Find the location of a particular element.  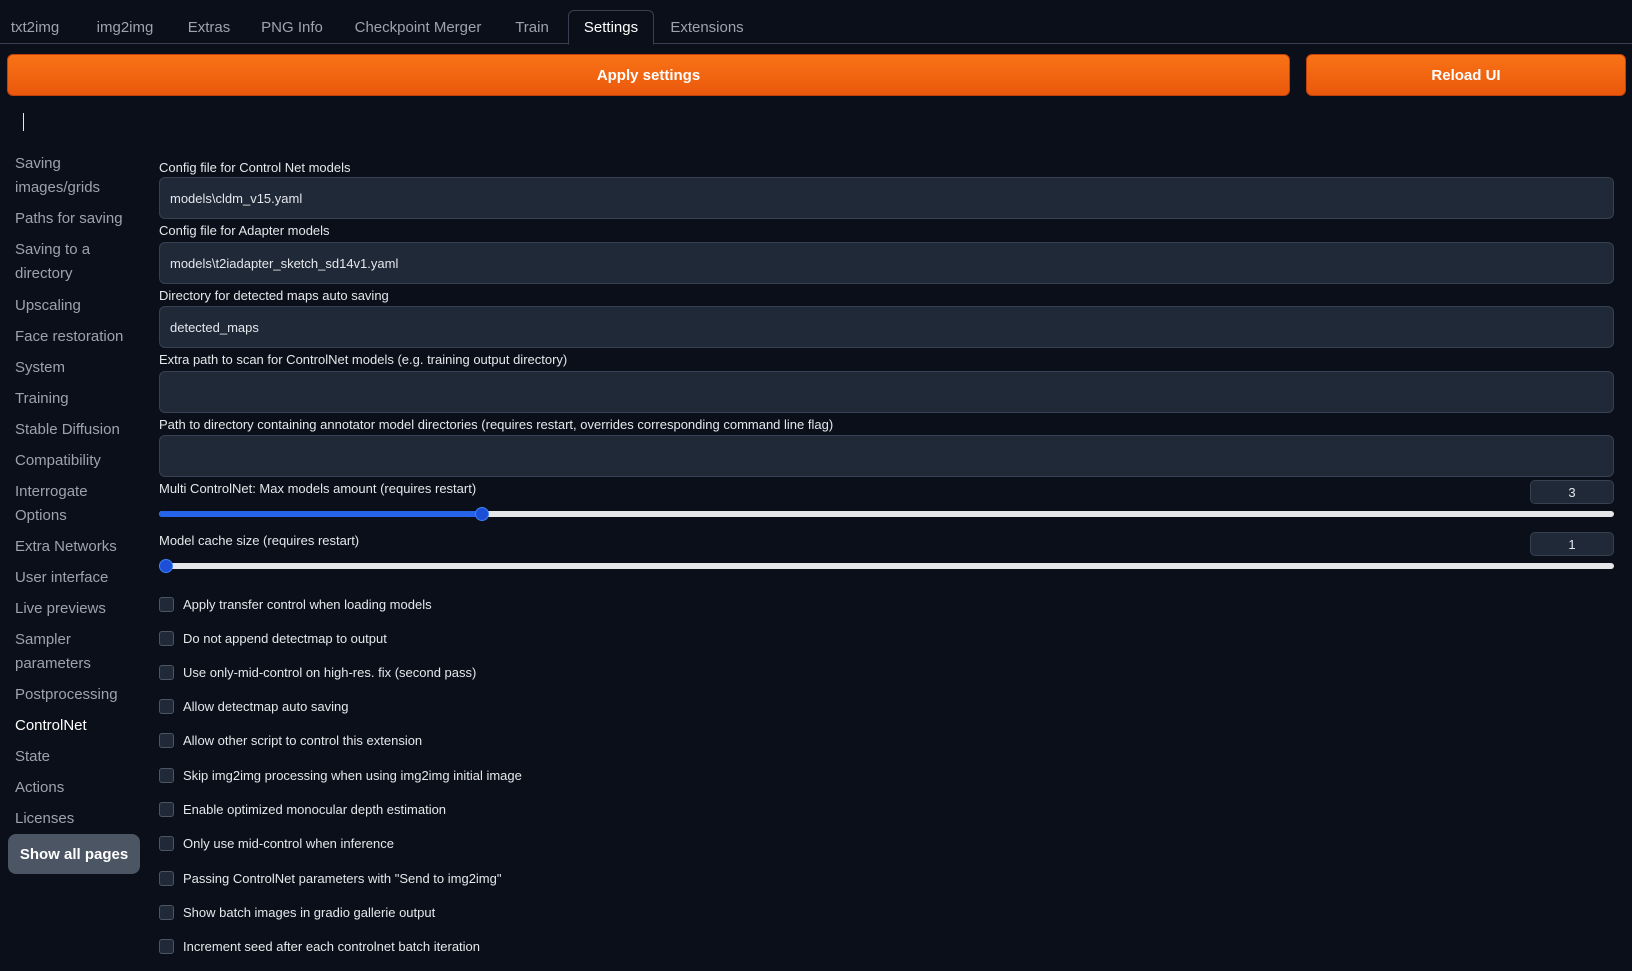

checkbox-row: Only use mid-control when inference is located at coordinates (276, 843).